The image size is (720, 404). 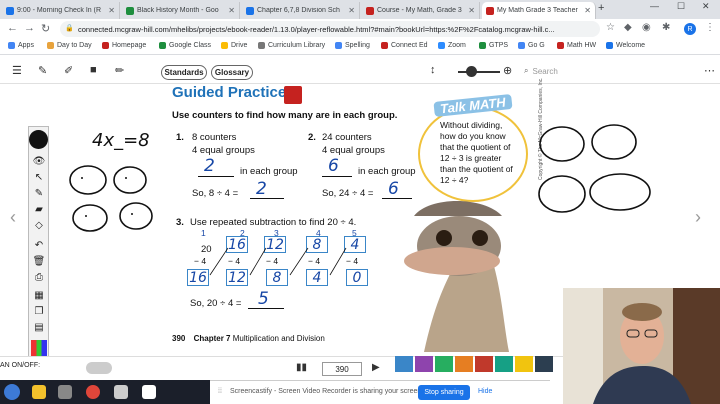 I want to click on handwritten-annotations: 4x_=8, so click(x=111, y=181).